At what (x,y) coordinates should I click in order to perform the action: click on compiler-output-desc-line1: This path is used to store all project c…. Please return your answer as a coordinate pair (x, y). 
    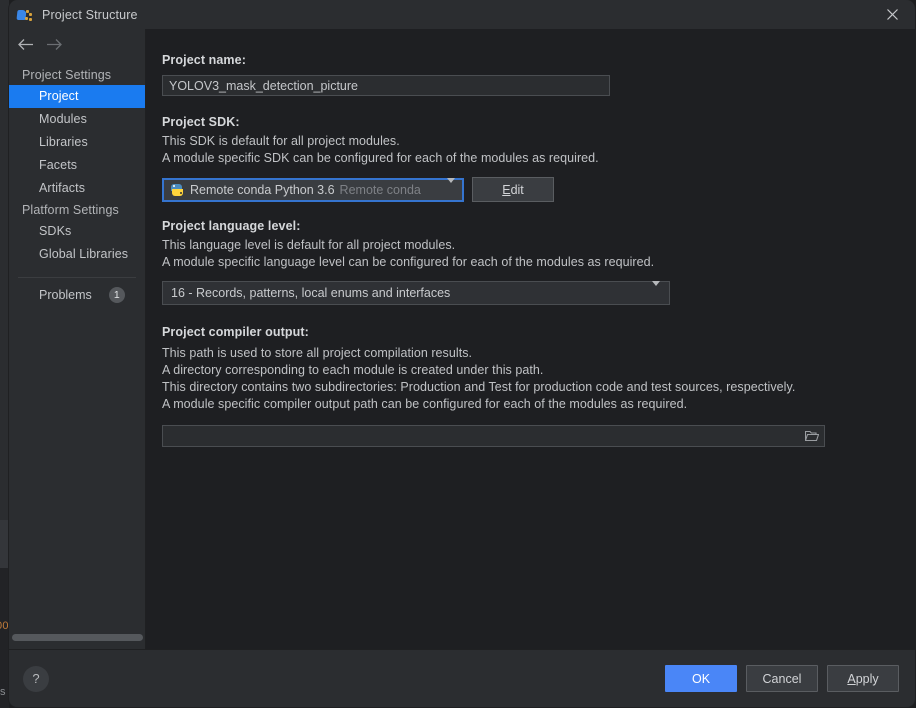
    Looking at the image, I should click on (317, 353).